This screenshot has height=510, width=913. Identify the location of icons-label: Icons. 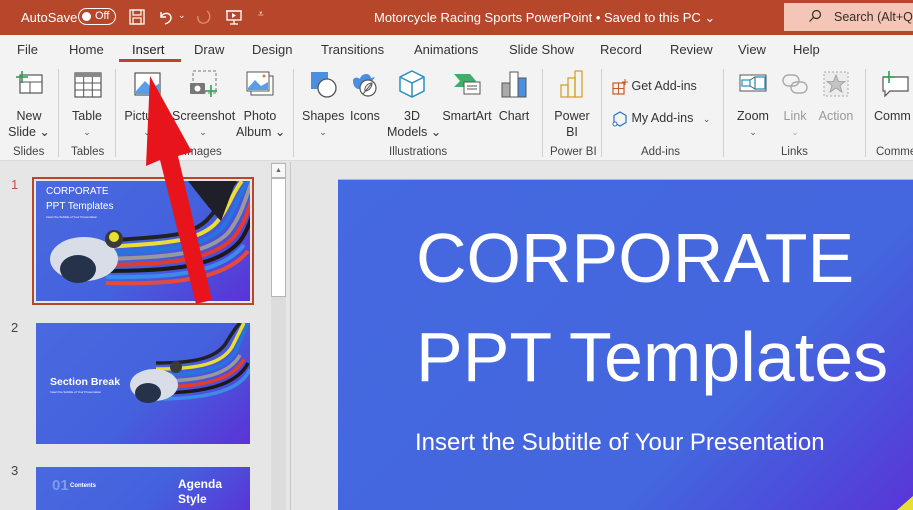
(365, 116).